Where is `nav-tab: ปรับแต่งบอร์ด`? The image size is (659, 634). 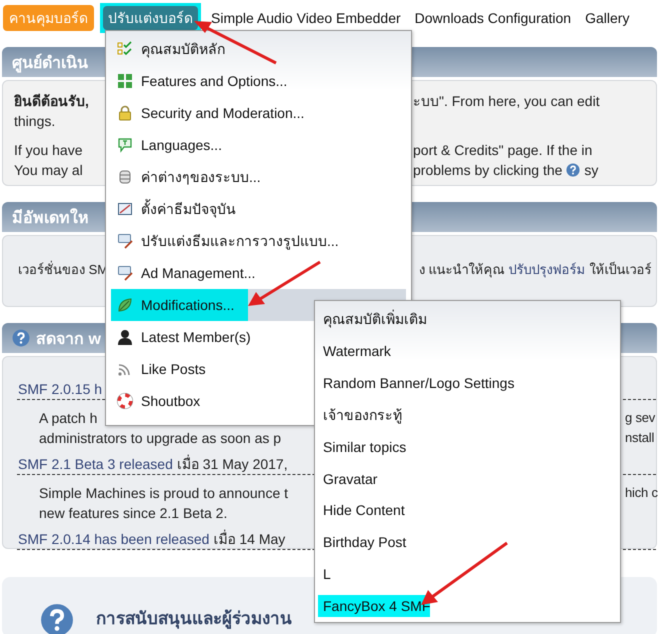 nav-tab: ปรับแต่งบอร์ด is located at coordinates (150, 18).